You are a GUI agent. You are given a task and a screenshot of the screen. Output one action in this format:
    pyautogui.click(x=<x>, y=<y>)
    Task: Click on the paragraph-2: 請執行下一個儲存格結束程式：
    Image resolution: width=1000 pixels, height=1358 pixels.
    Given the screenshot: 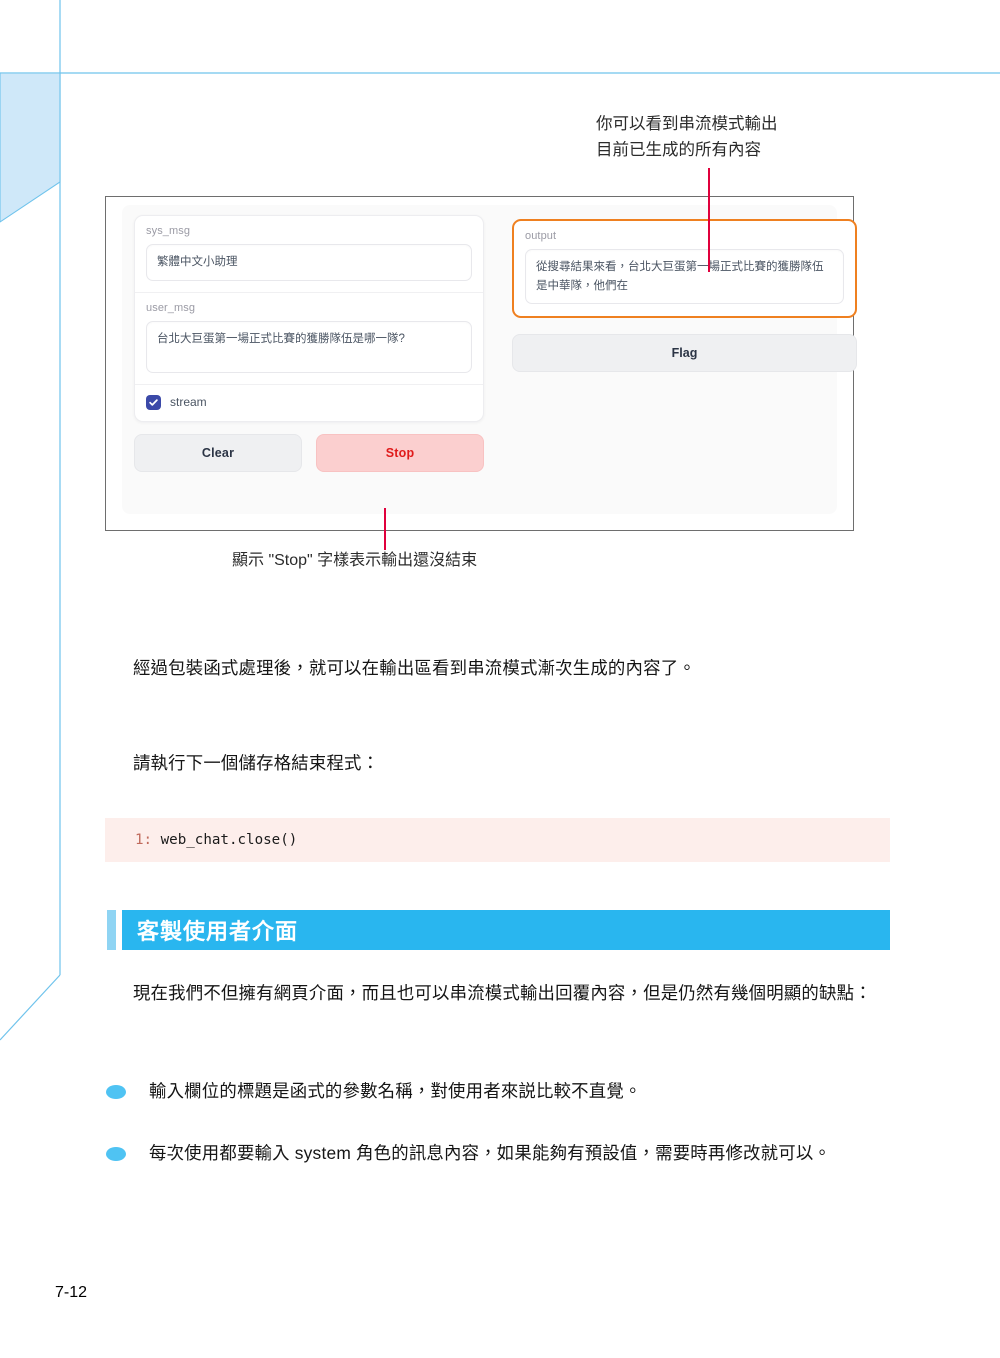 What is the action you would take?
    pyautogui.click(x=498, y=763)
    